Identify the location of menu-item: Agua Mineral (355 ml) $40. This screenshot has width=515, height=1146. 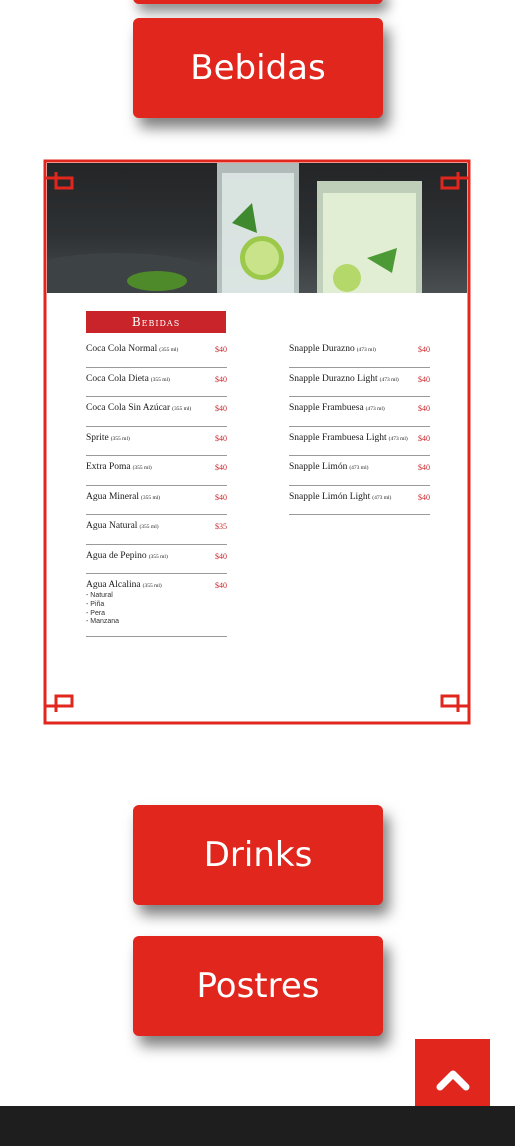
(156, 500).